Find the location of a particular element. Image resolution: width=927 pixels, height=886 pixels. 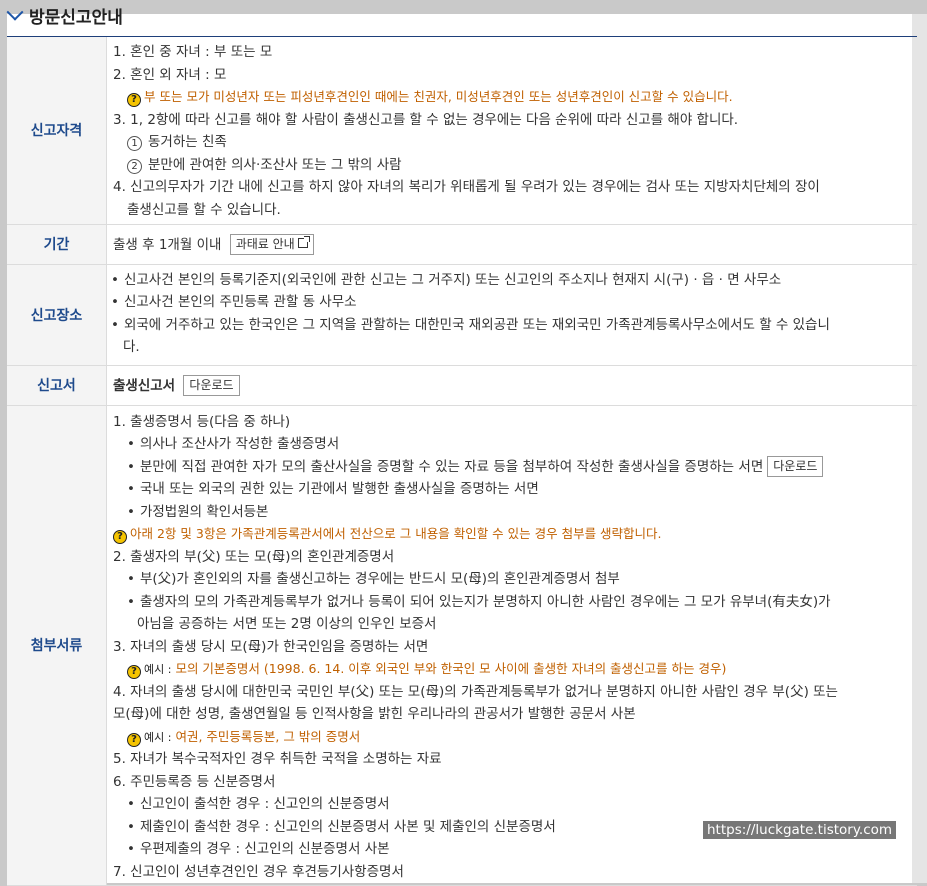

page-title: 방문신고안내 is located at coordinates (76, 17).